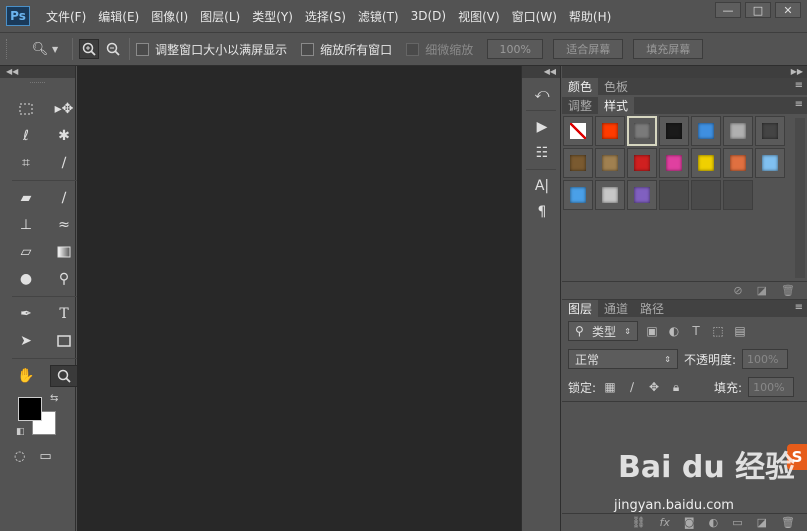 The image size is (807, 531). Describe the element at coordinates (64, 341) in the screenshot. I see `rectangle-tool-icon` at that location.